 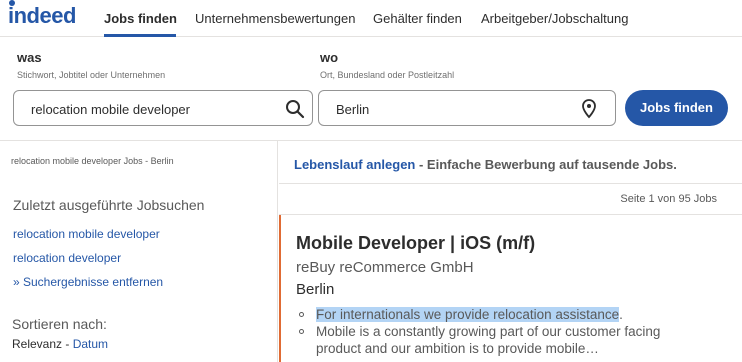 I want to click on recent-search-link: relocation mobile developer, so click(x=86, y=234).